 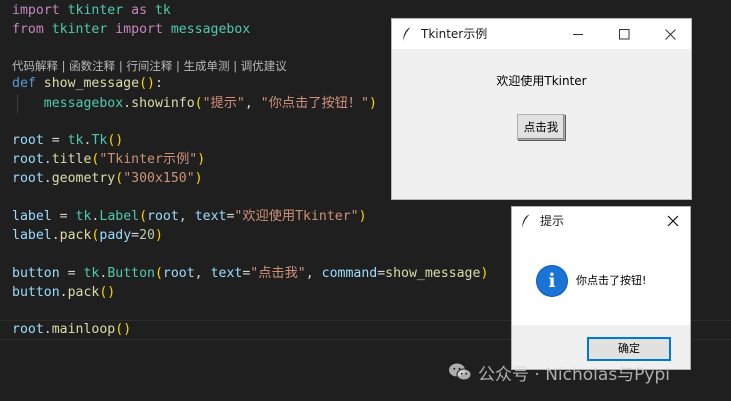 I want to click on dialog-title: 提示, so click(x=552, y=221).